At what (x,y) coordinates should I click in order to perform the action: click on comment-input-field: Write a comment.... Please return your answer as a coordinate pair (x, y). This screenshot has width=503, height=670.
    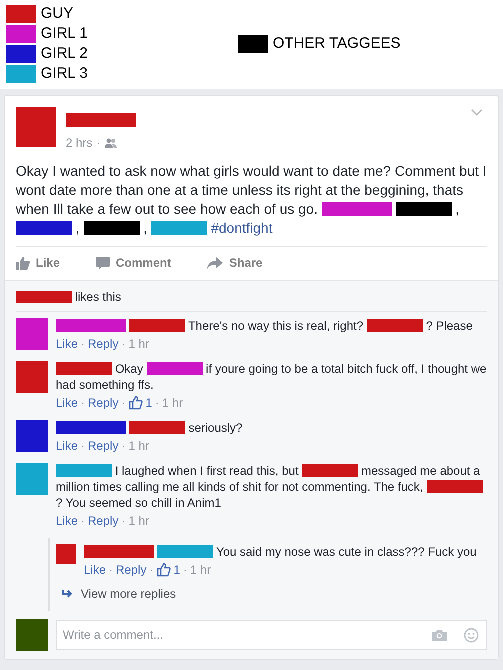
    Looking at the image, I should click on (271, 635).